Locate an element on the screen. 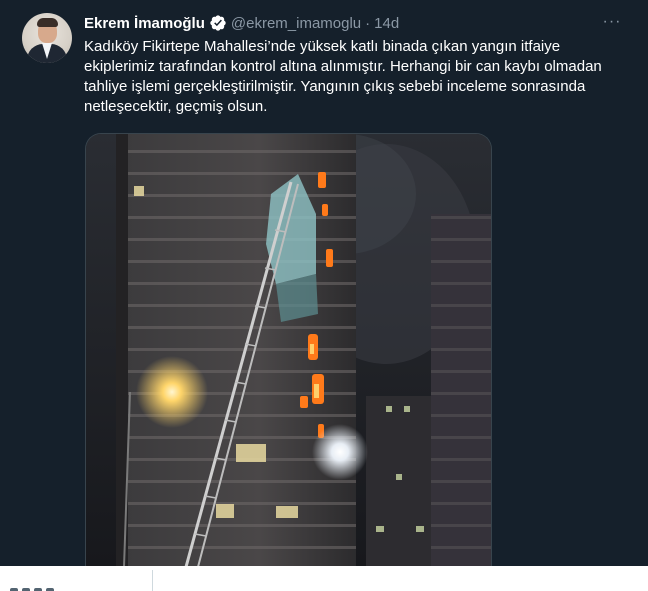  bottom-divider is located at coordinates (152, 580).